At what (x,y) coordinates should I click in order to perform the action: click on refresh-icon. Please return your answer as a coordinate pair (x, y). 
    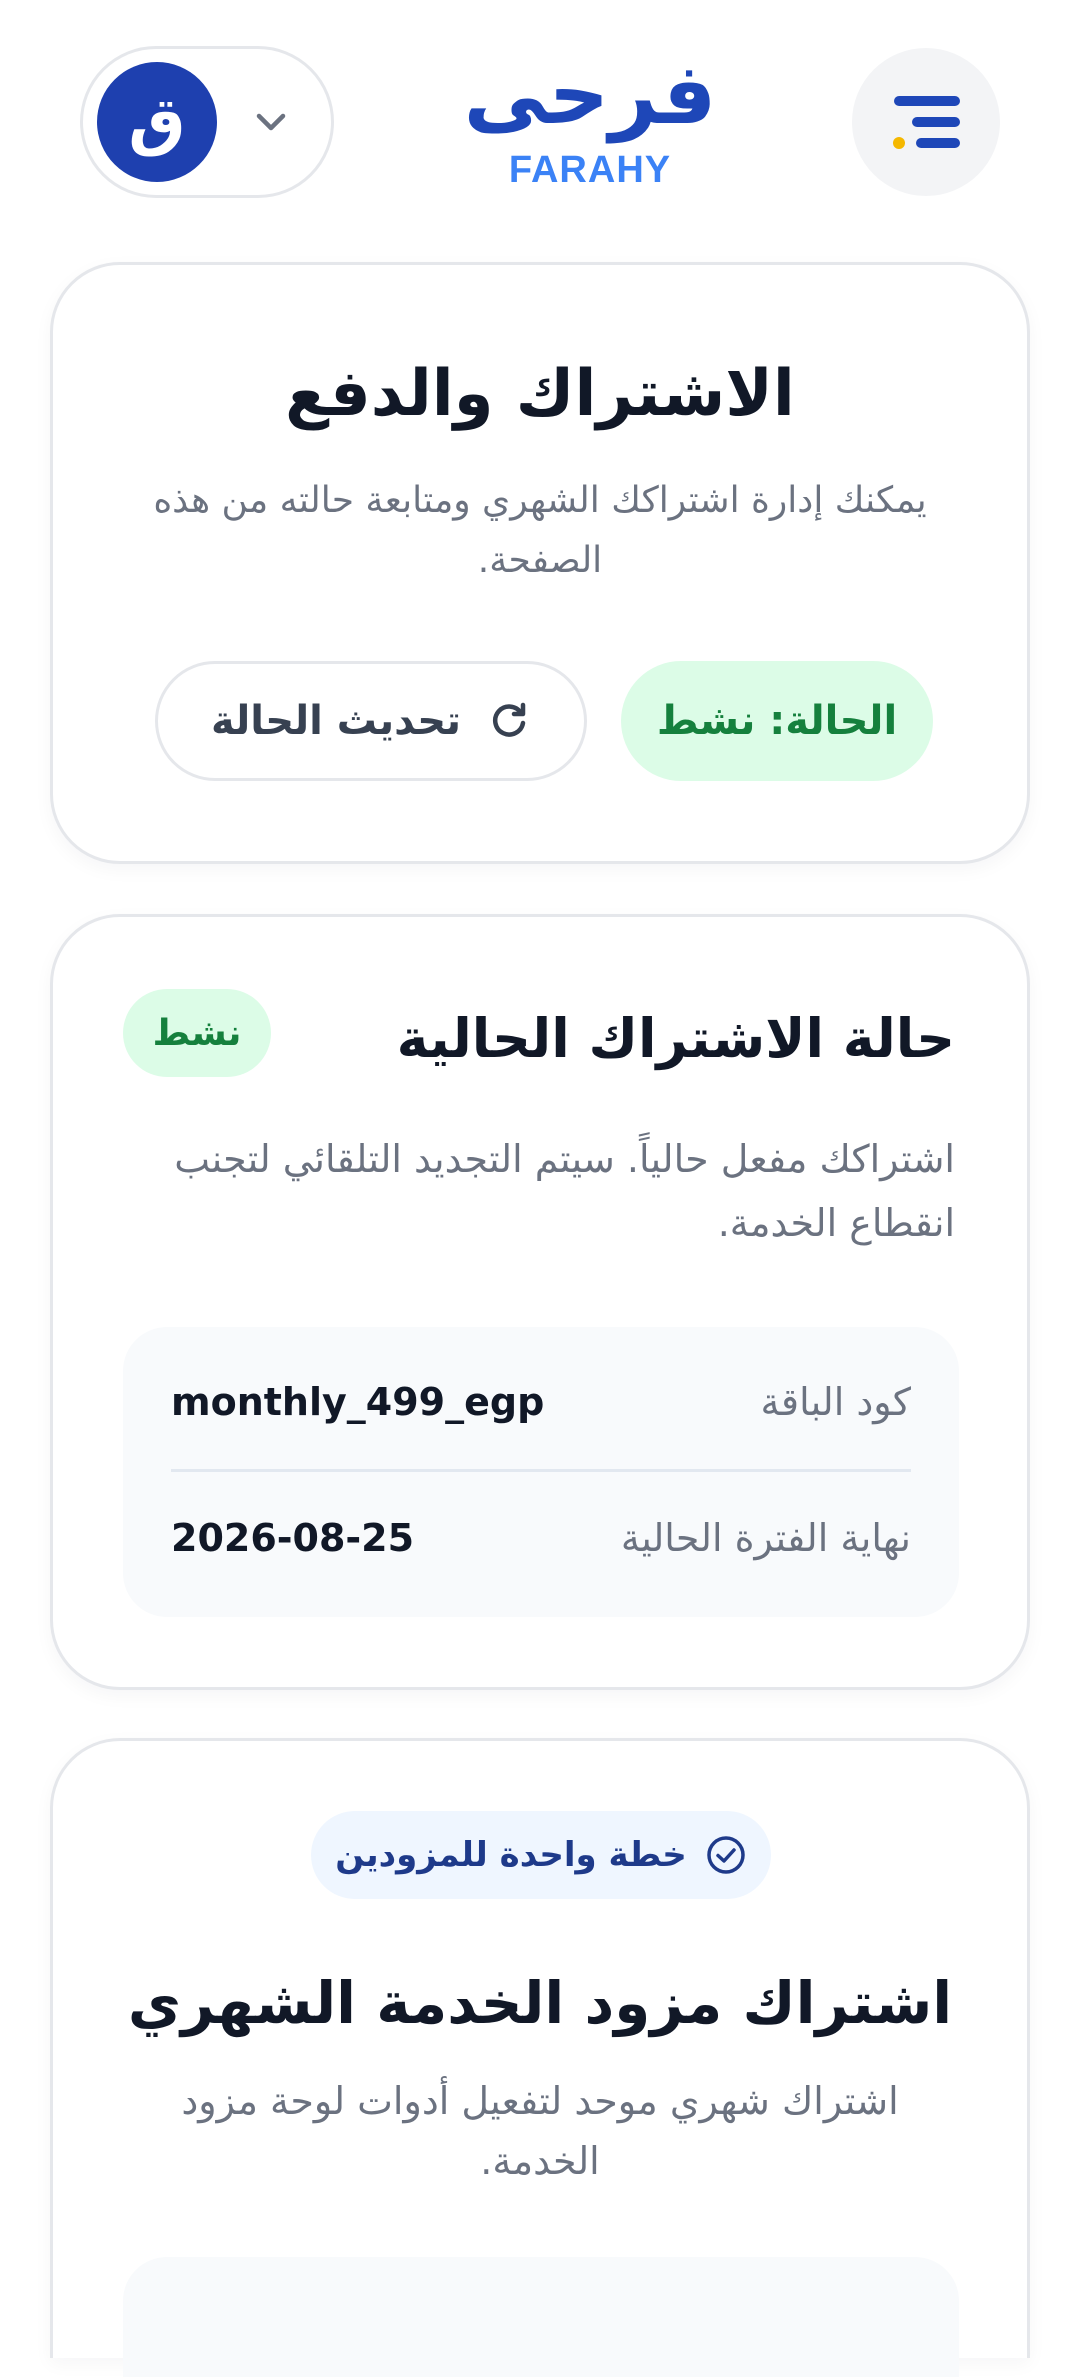
    Looking at the image, I should click on (509, 719).